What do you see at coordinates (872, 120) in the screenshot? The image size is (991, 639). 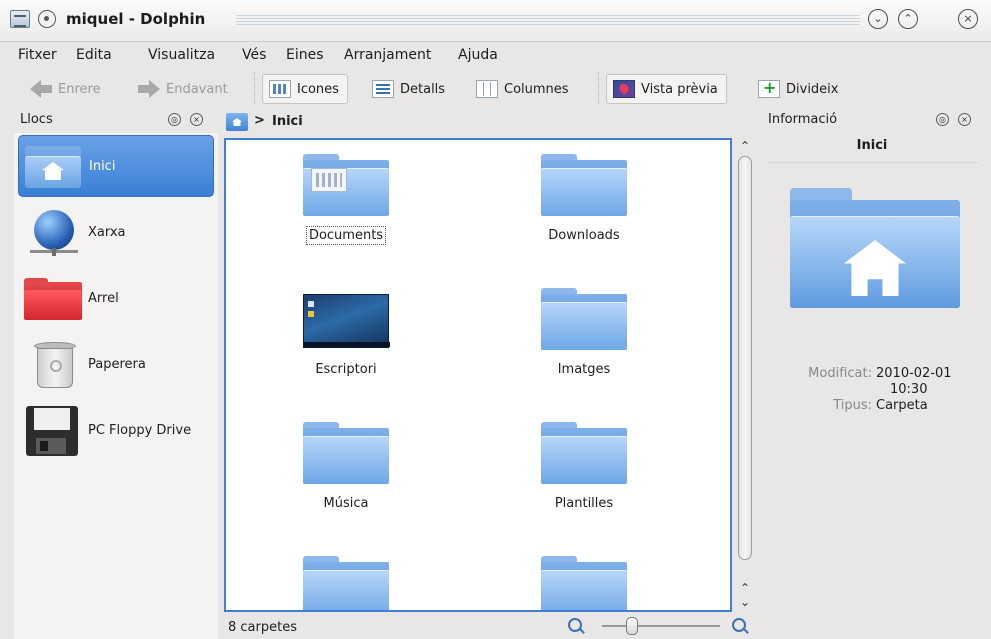 I see `information-panel-header: Informació ◎ ×` at bounding box center [872, 120].